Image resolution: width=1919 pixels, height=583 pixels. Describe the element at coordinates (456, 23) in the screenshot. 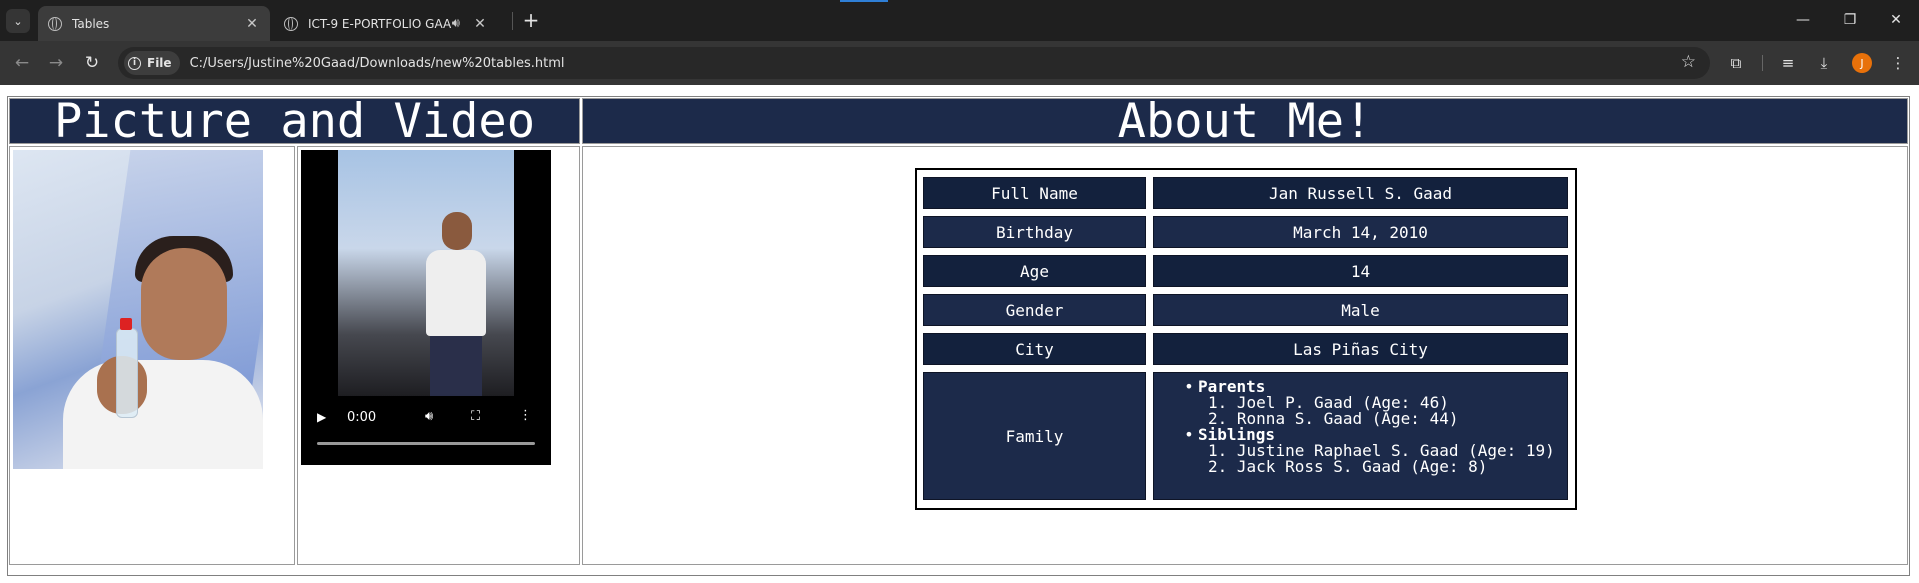

I see `speaker-icon: 🔊︎` at that location.